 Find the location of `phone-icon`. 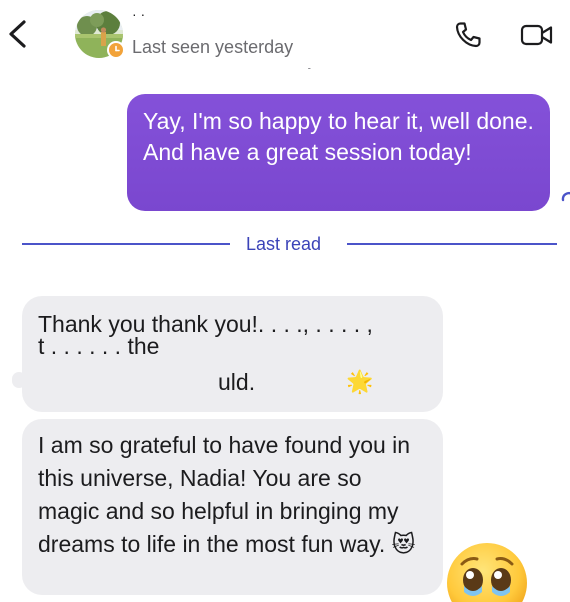

phone-icon is located at coordinates (468, 35).